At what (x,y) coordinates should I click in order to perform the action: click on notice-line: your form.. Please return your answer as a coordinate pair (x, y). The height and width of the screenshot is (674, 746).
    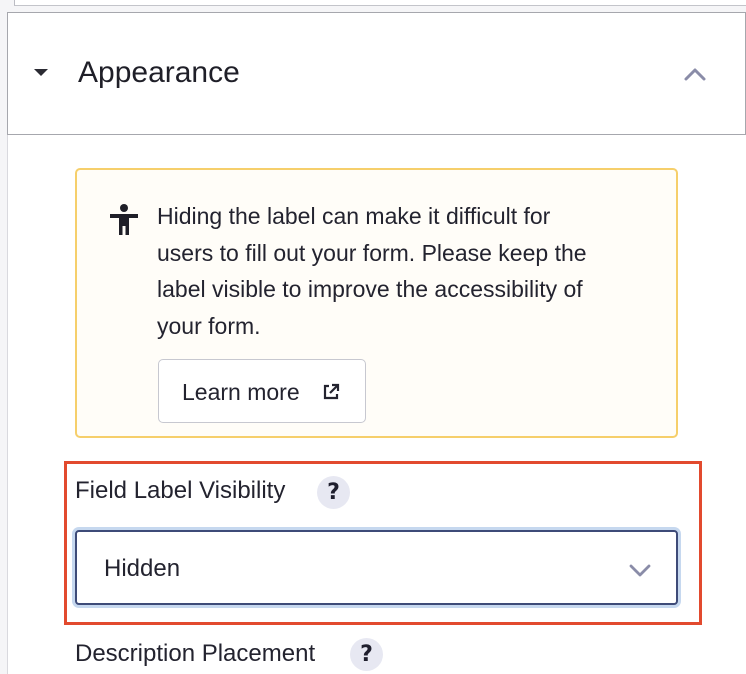
    Looking at the image, I should click on (209, 325).